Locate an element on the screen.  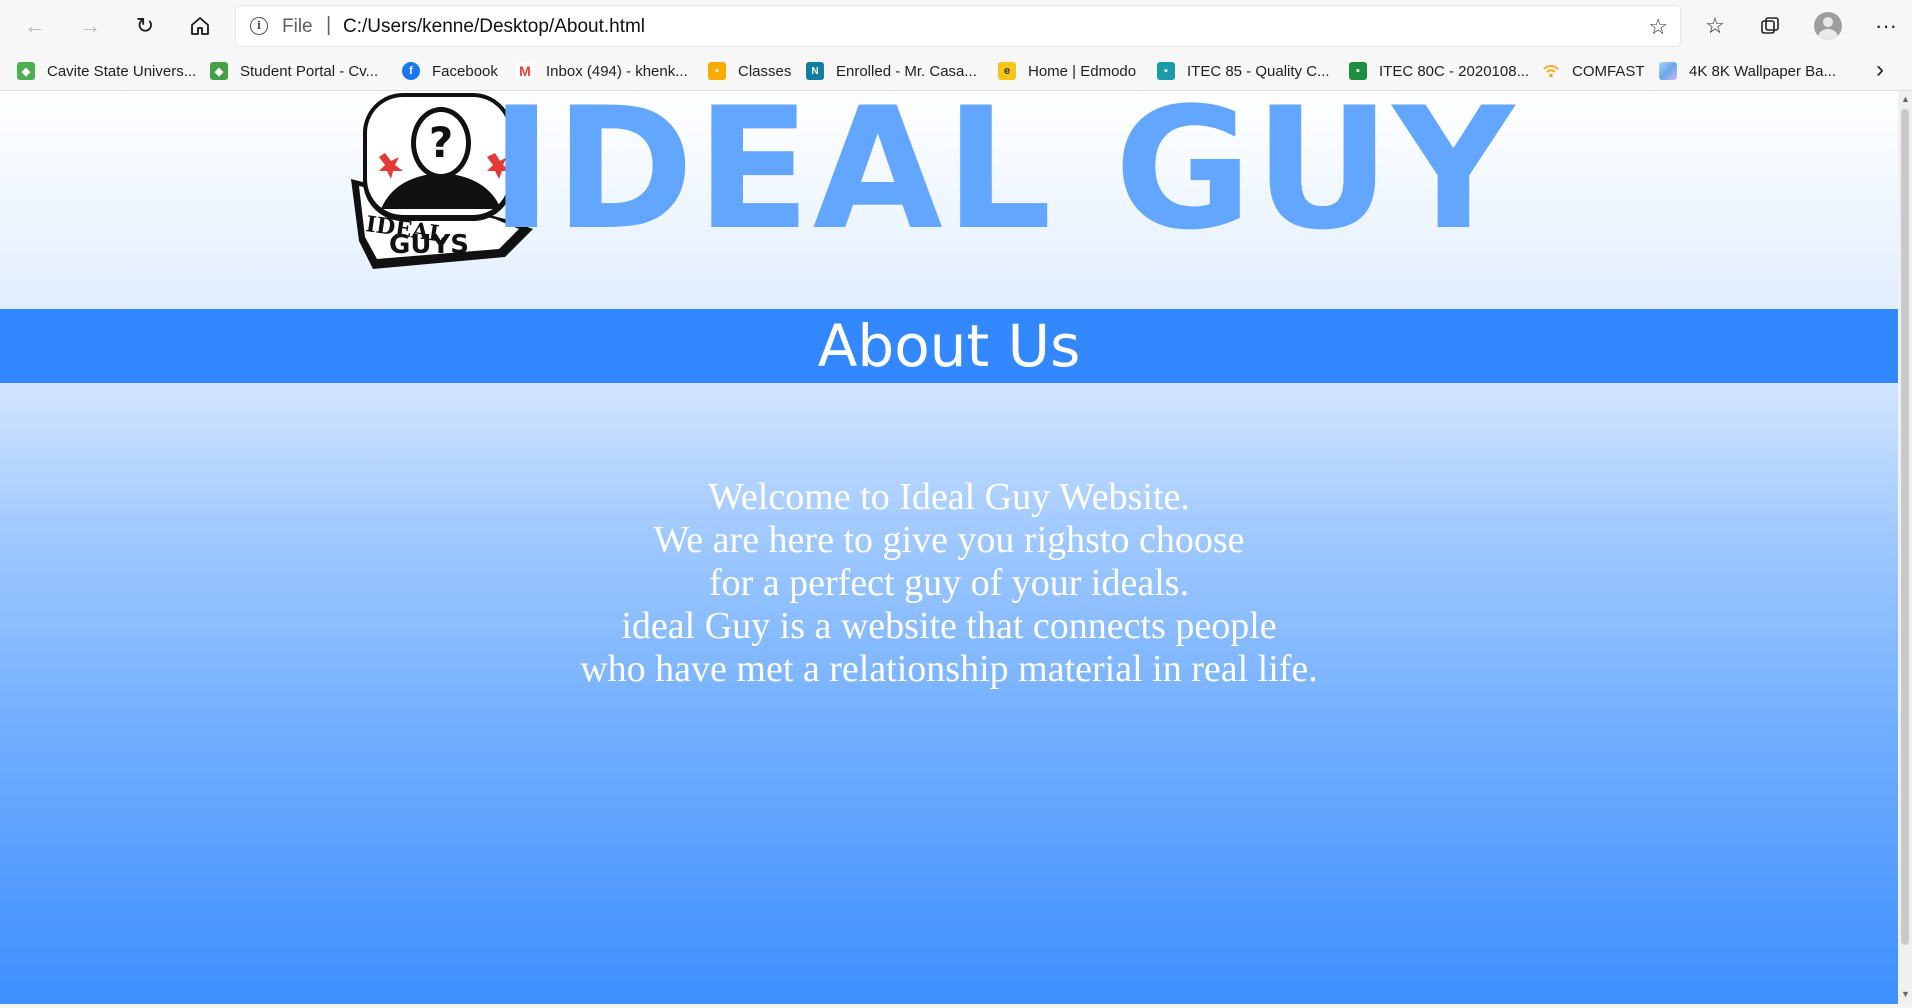
scroll-up-icon: ▲ is located at coordinates (1905, 99).